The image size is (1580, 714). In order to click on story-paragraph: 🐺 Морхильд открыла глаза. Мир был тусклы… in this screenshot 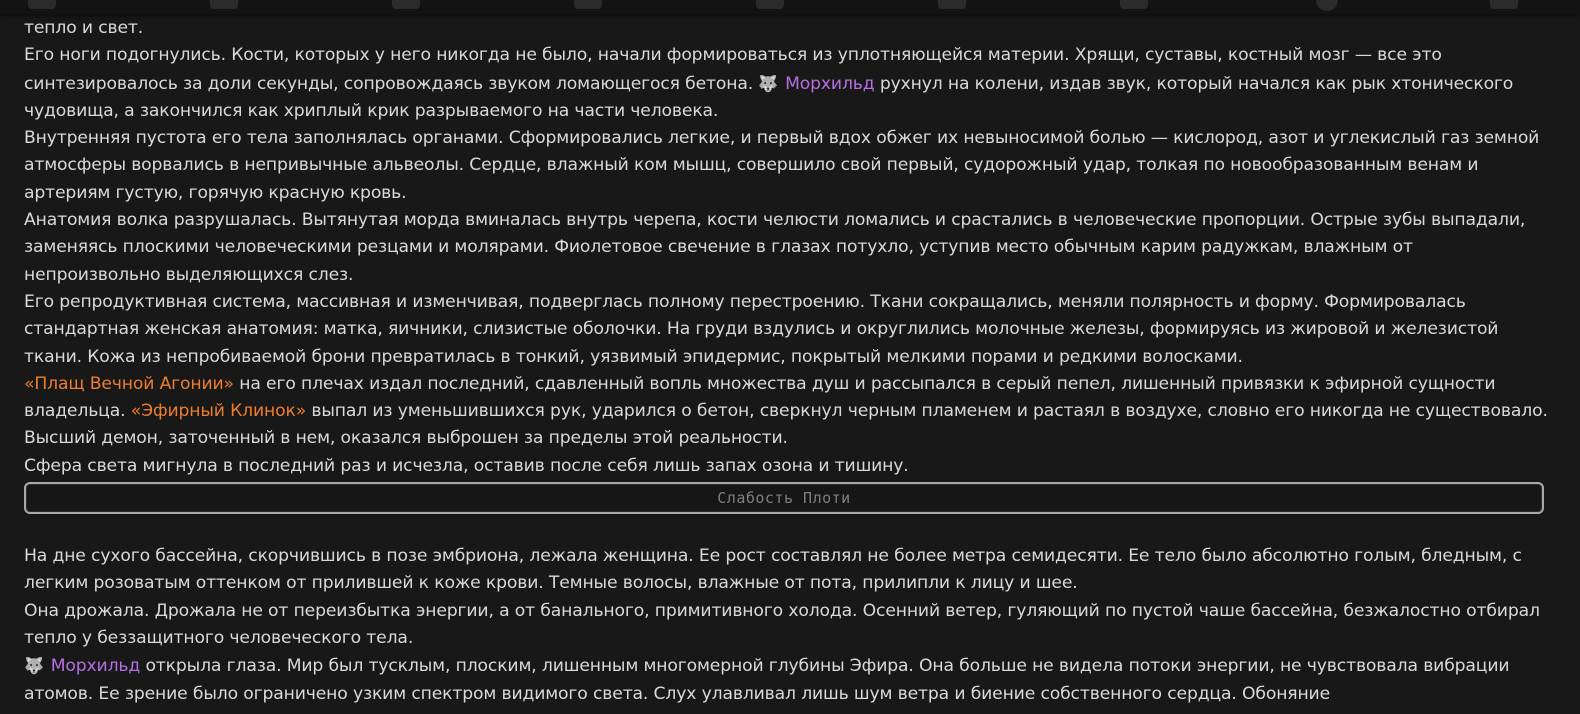, I will do `click(789, 680)`.